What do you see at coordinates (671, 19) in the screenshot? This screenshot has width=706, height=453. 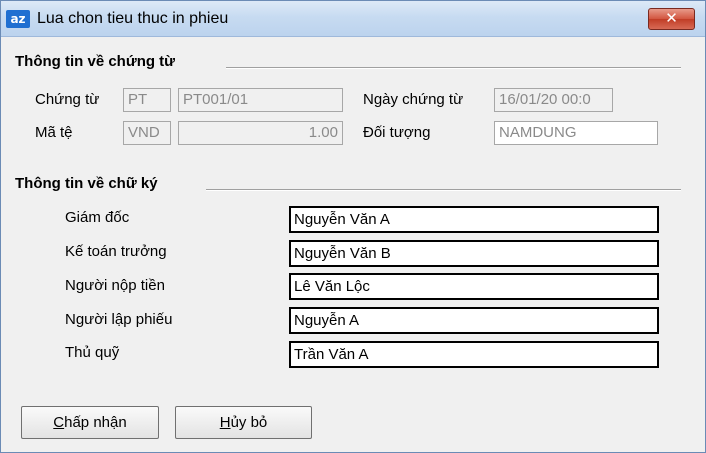 I see `close-button: ✕` at bounding box center [671, 19].